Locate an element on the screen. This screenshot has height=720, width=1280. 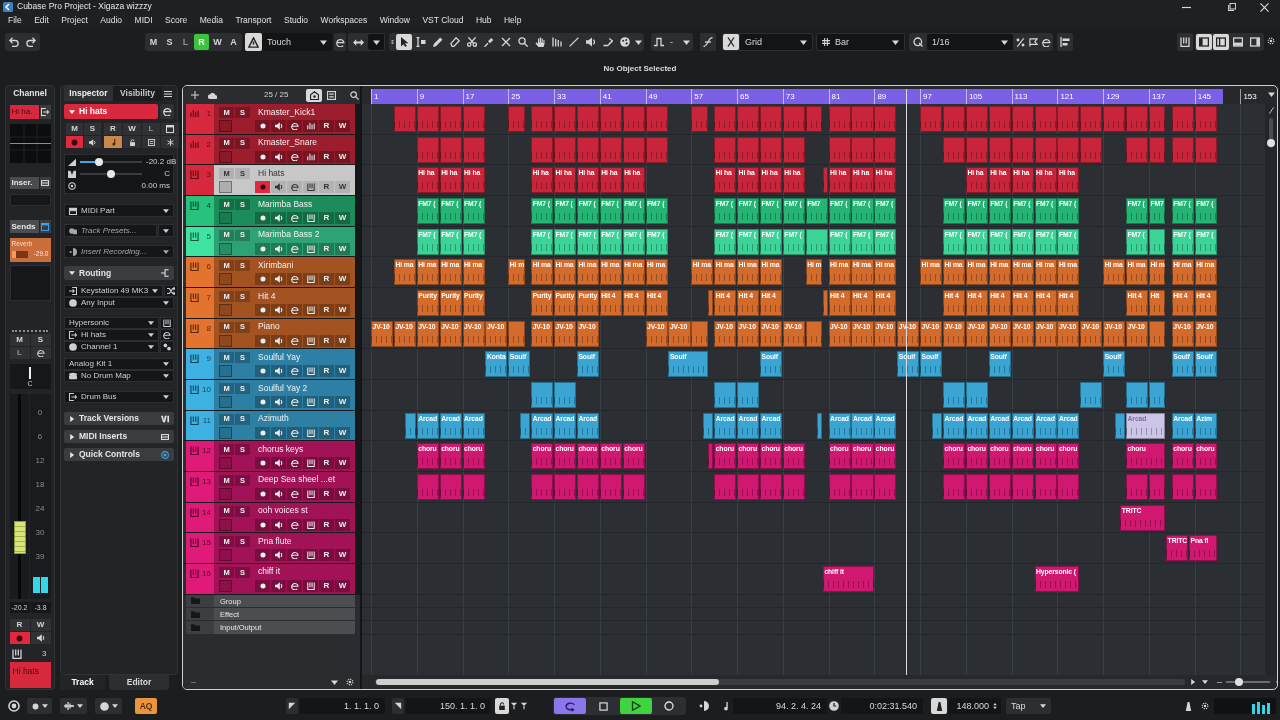
play-button is located at coordinates (636, 706).